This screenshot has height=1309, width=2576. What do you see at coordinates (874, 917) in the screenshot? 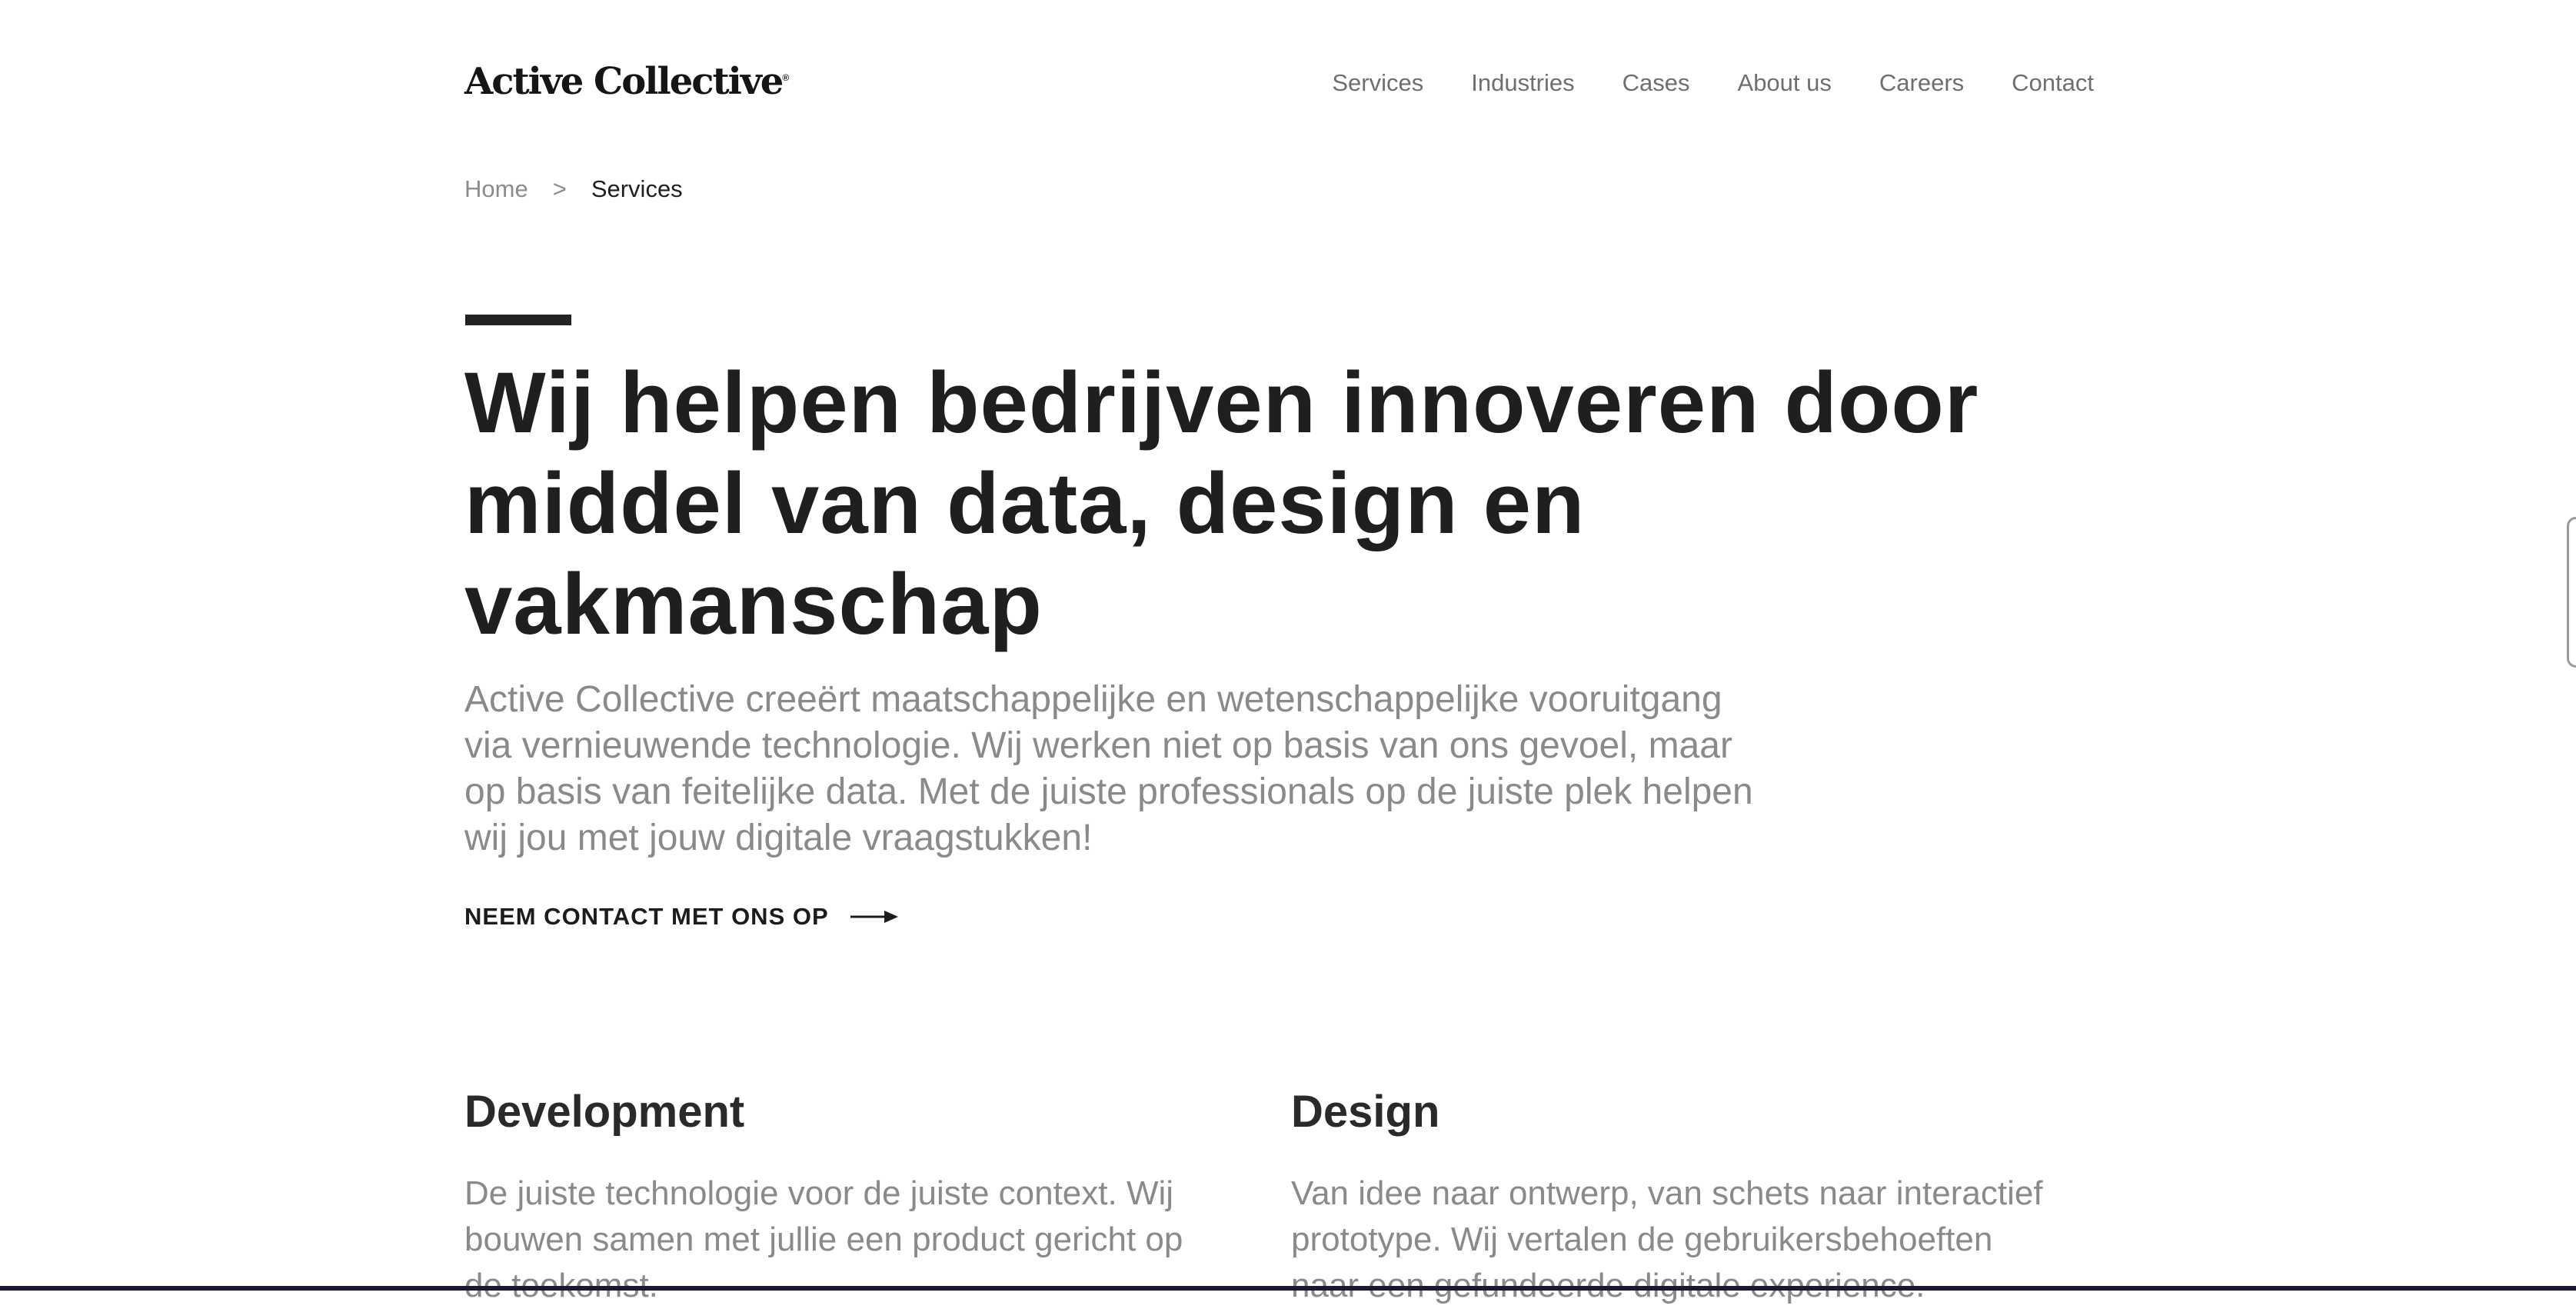
I see `arrow-right-icon` at bounding box center [874, 917].